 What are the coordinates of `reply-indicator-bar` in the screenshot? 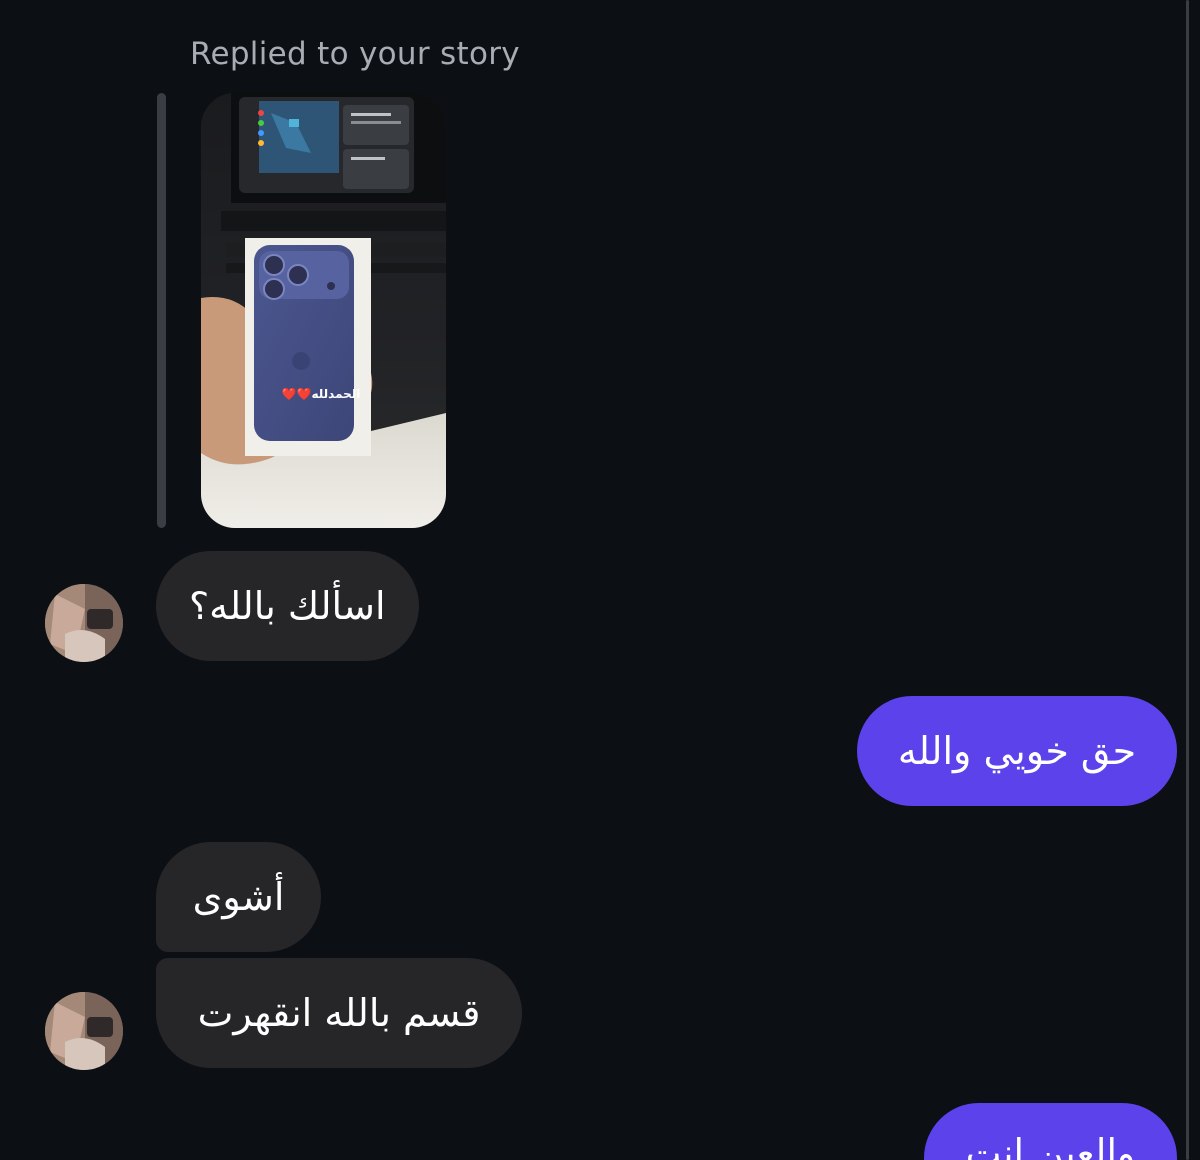 It's located at (161, 310).